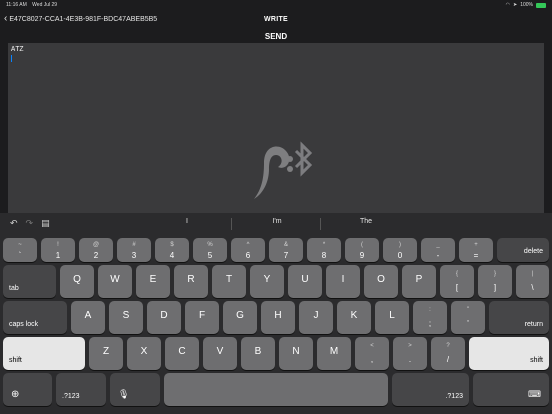 Image resolution: width=552 pixels, height=414 pixels. I want to click on dictation-key: 🎙, so click(135, 389).